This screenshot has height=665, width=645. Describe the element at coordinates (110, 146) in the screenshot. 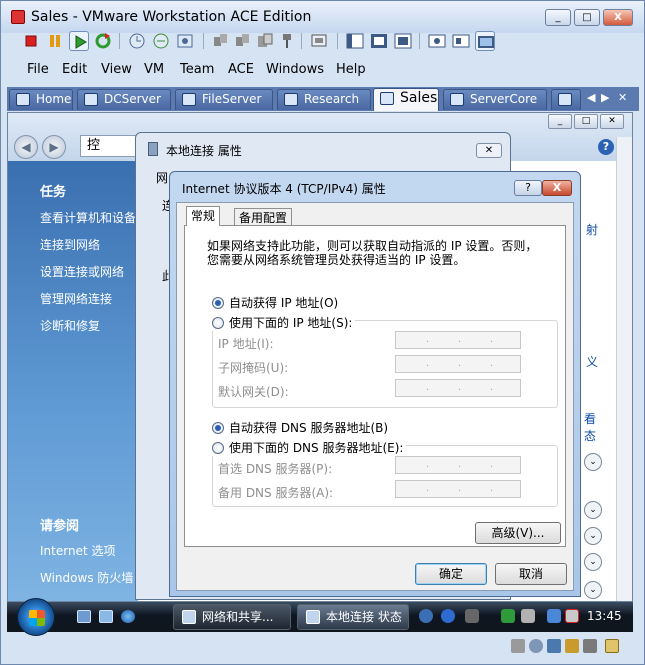

I see `address-bar: 控` at that location.